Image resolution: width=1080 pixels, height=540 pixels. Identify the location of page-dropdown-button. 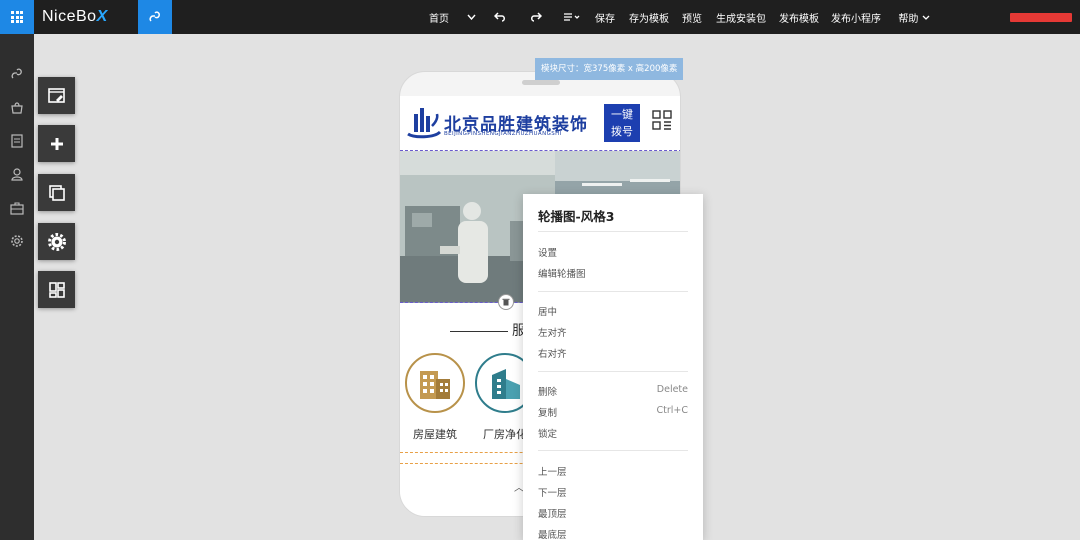
(471, 17).